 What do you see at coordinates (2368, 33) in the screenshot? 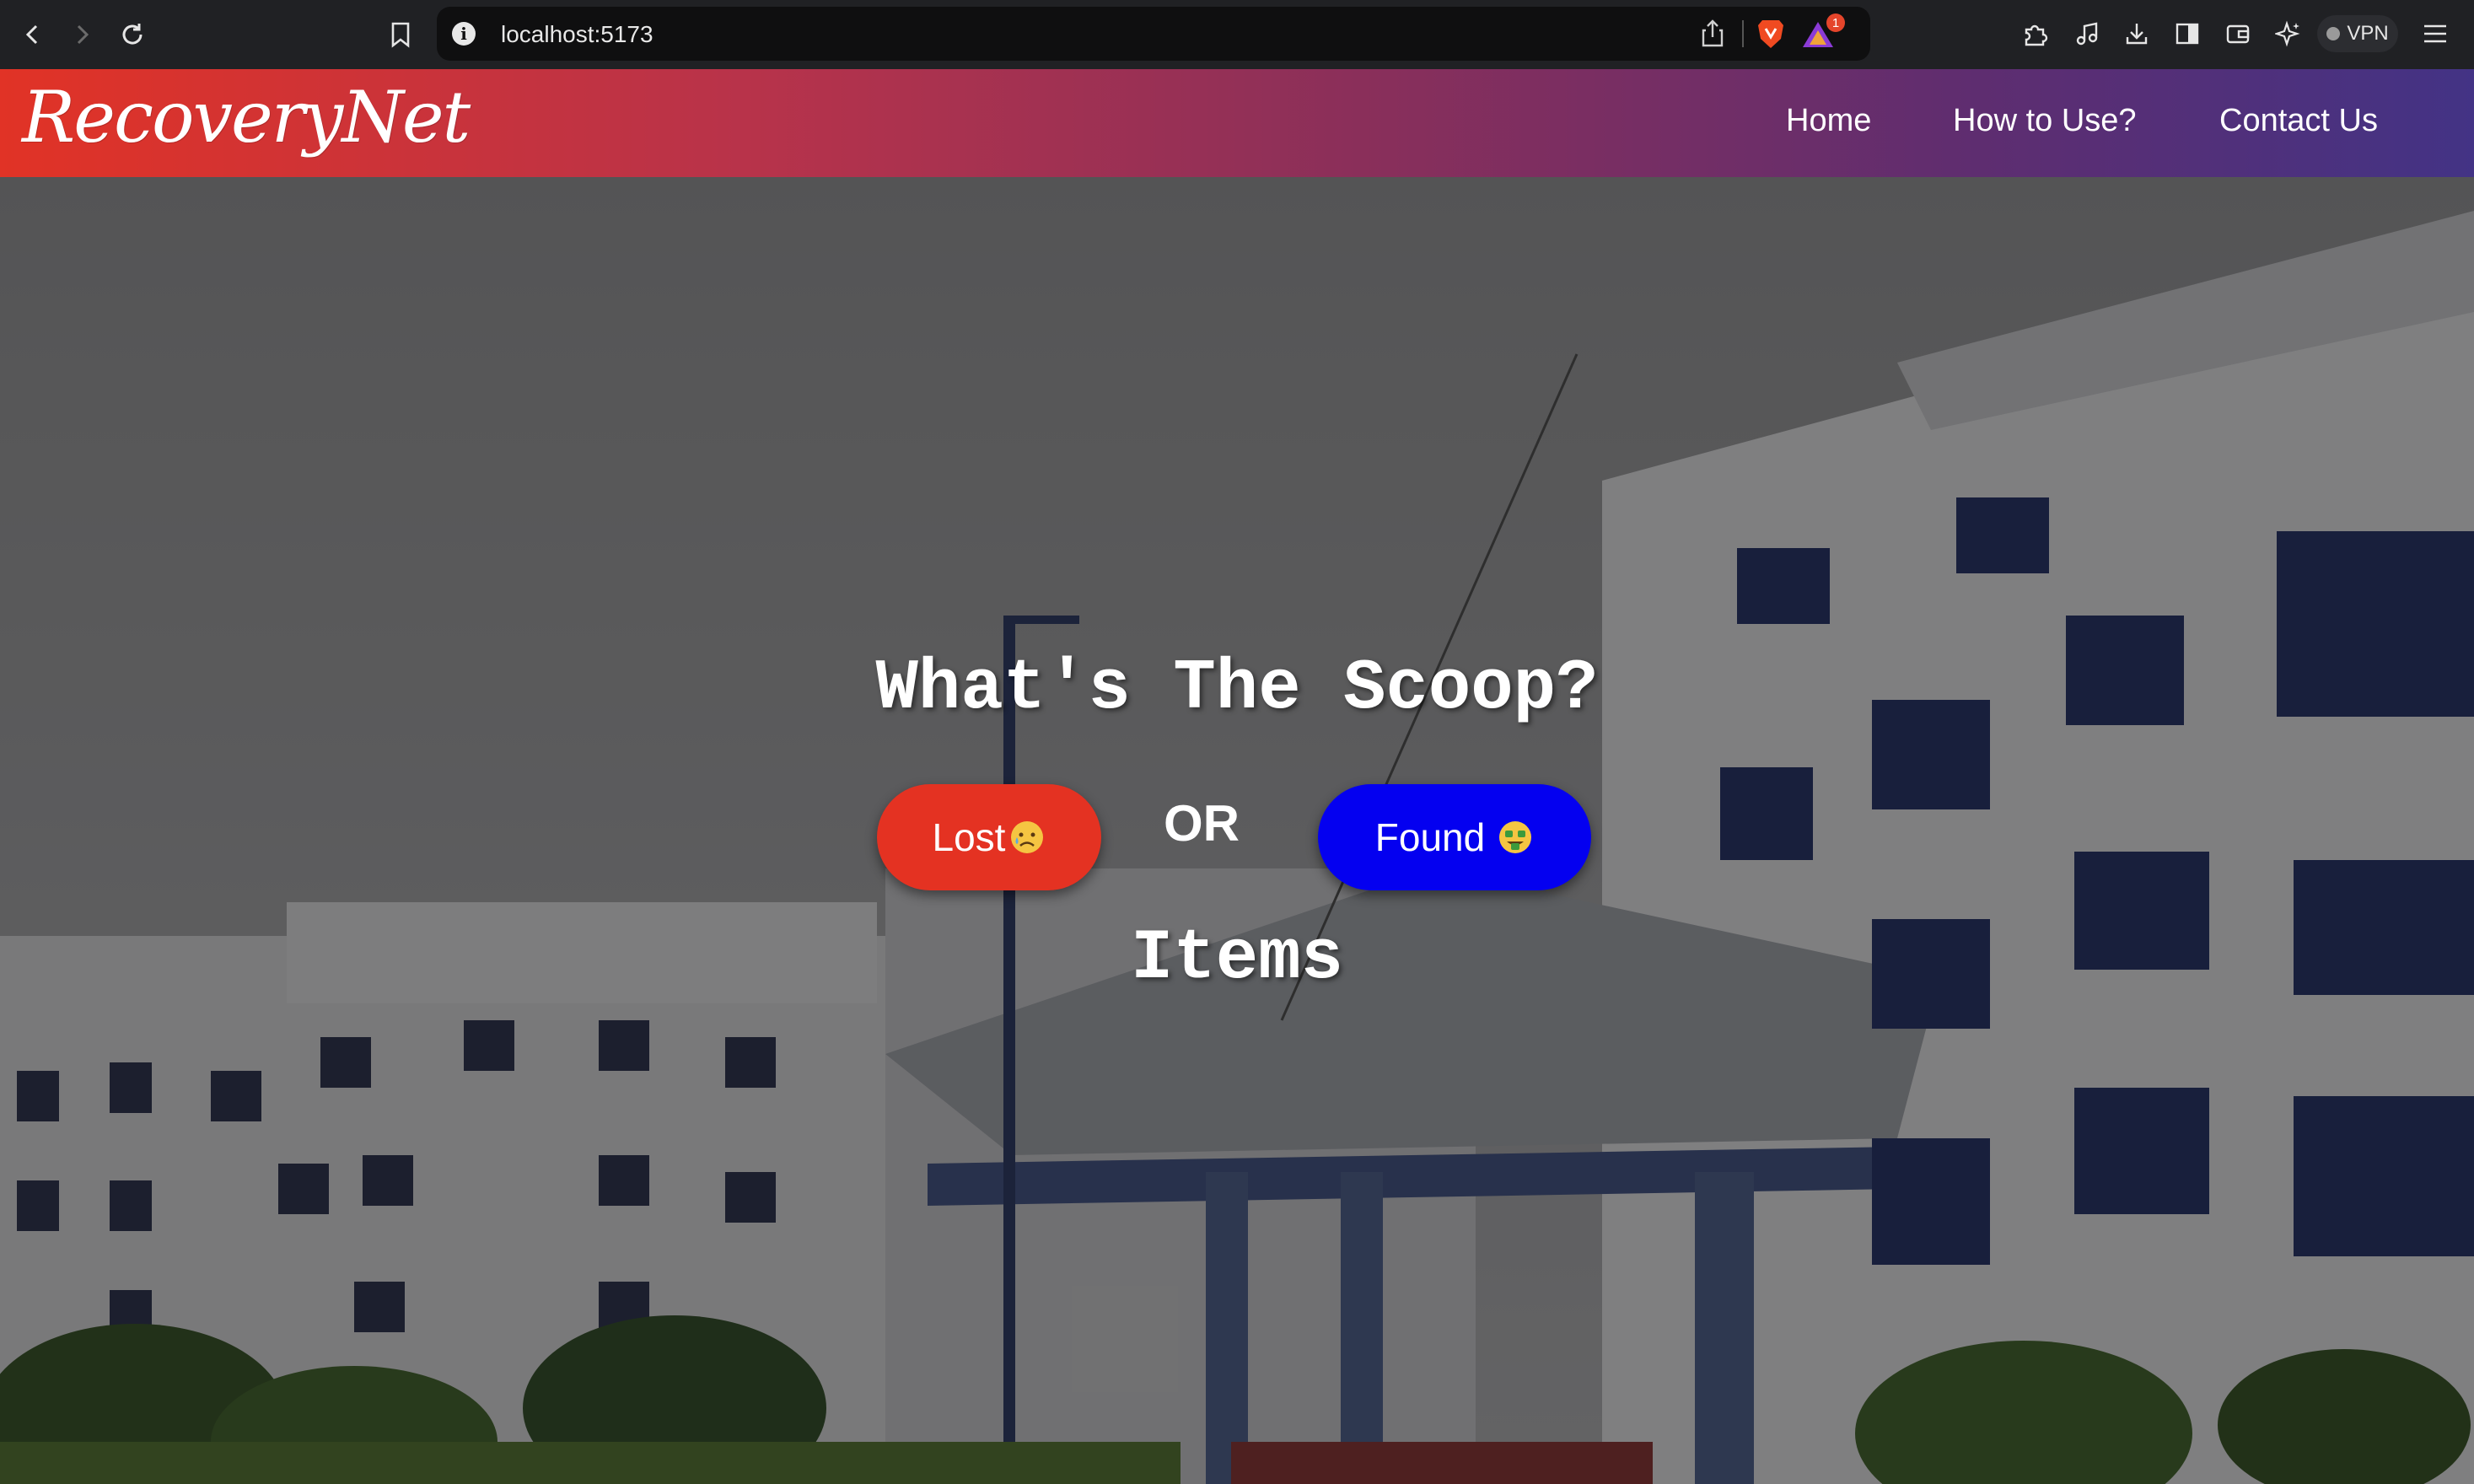
I see `vpn-label: VPN` at bounding box center [2368, 33].